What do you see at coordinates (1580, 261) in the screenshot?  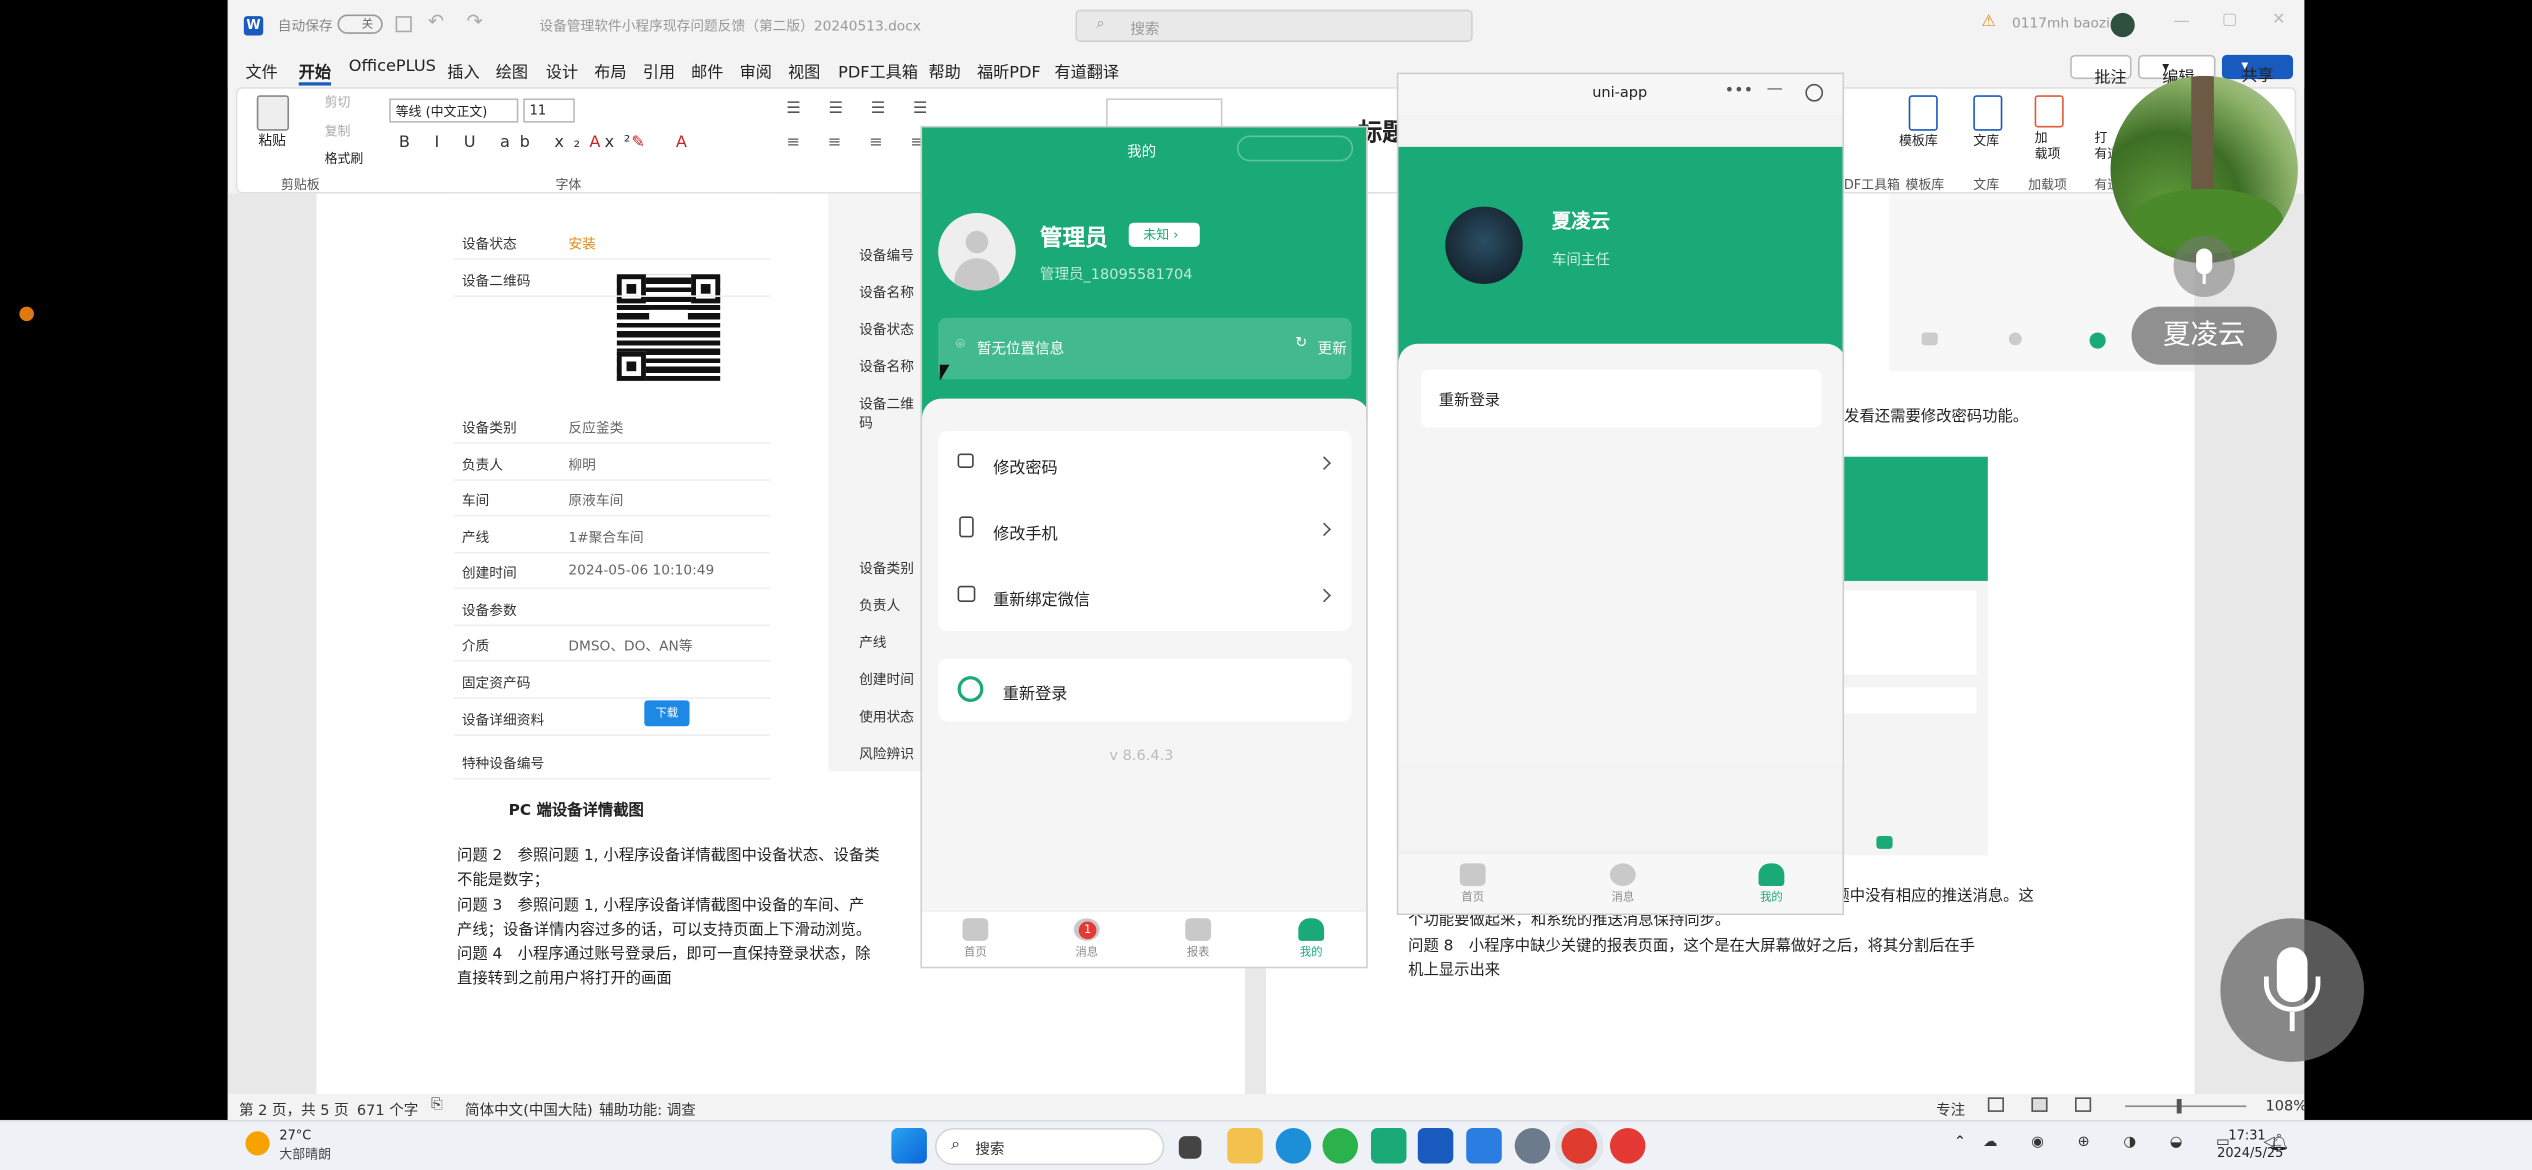 I see `profile-role: 车间主任` at bounding box center [1580, 261].